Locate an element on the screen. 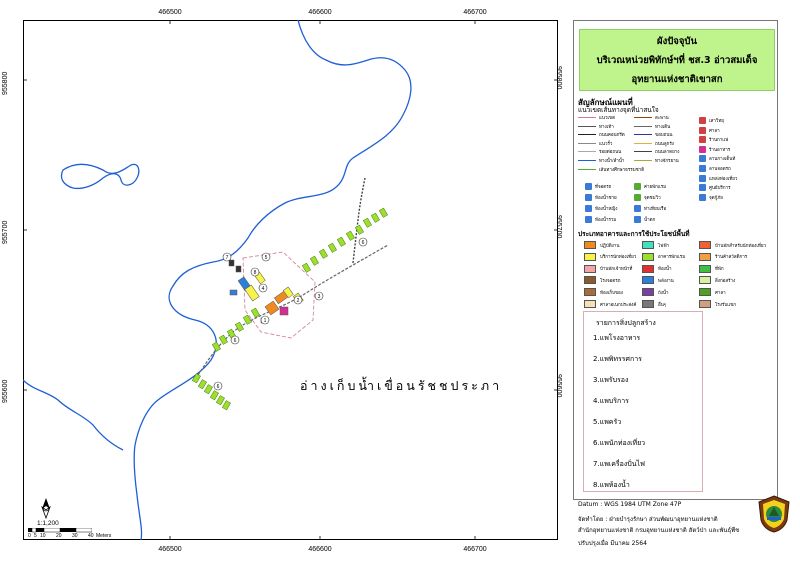  legend-point-label: ศาลา is located at coordinates (714, 130).